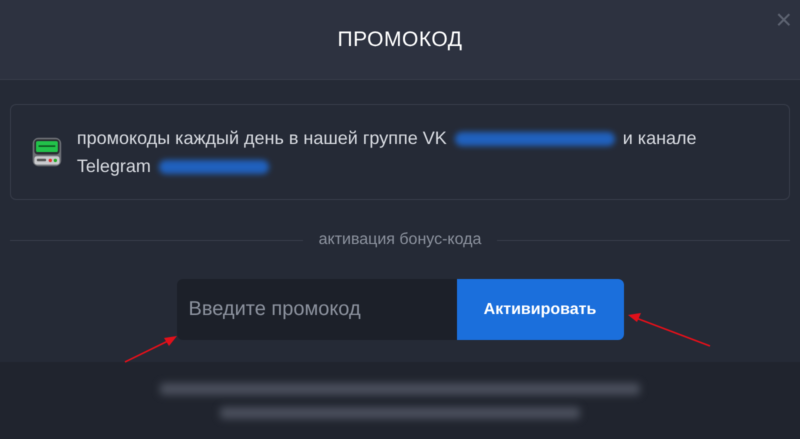  What do you see at coordinates (316, 309) in the screenshot?
I see `promo-input-field: Введите промокод` at bounding box center [316, 309].